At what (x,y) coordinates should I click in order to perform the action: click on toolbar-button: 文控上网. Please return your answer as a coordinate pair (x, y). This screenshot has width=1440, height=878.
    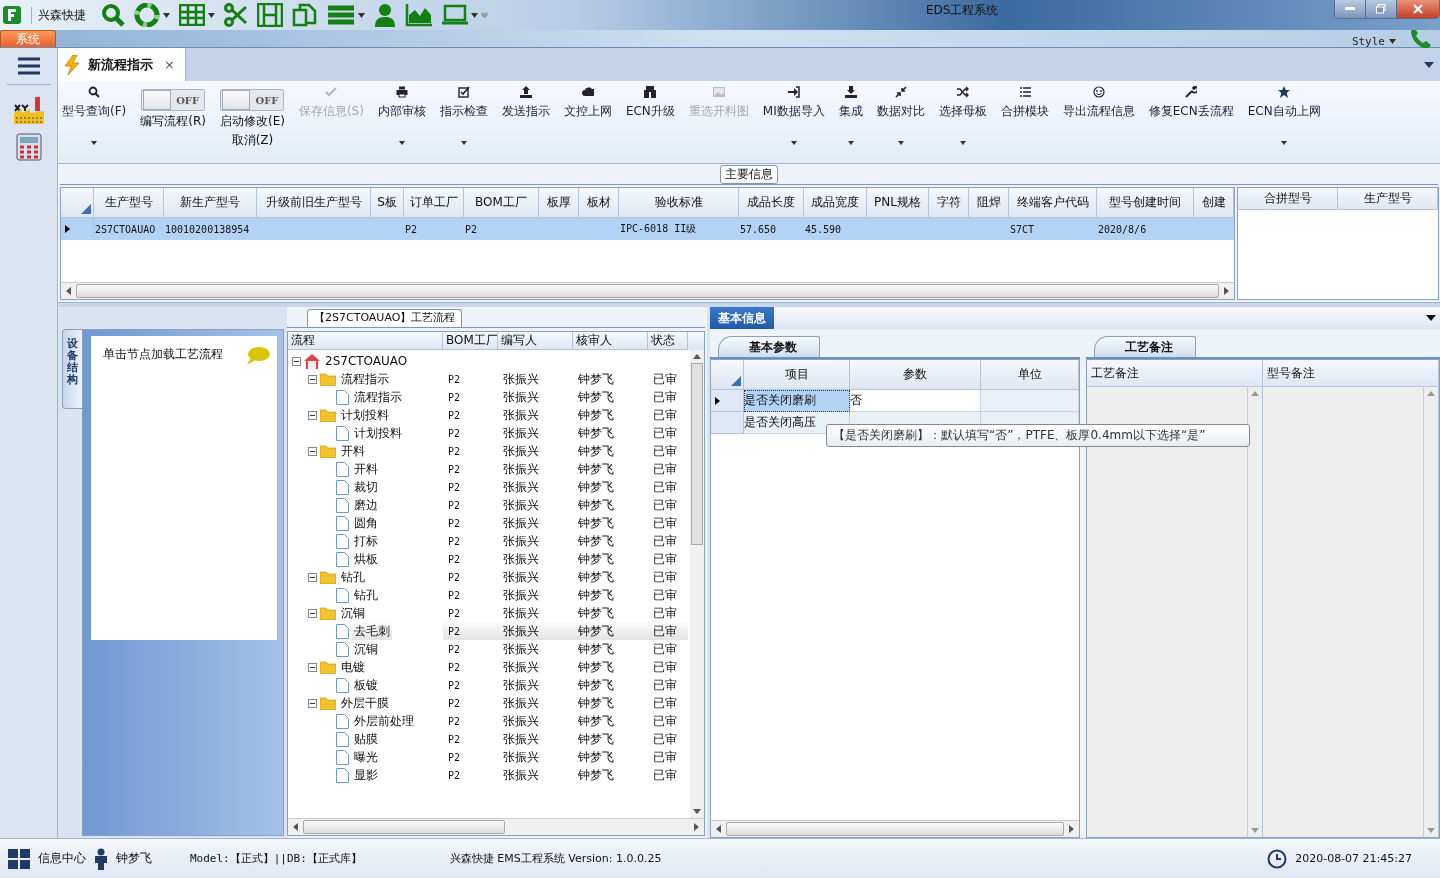
    Looking at the image, I should click on (587, 102).